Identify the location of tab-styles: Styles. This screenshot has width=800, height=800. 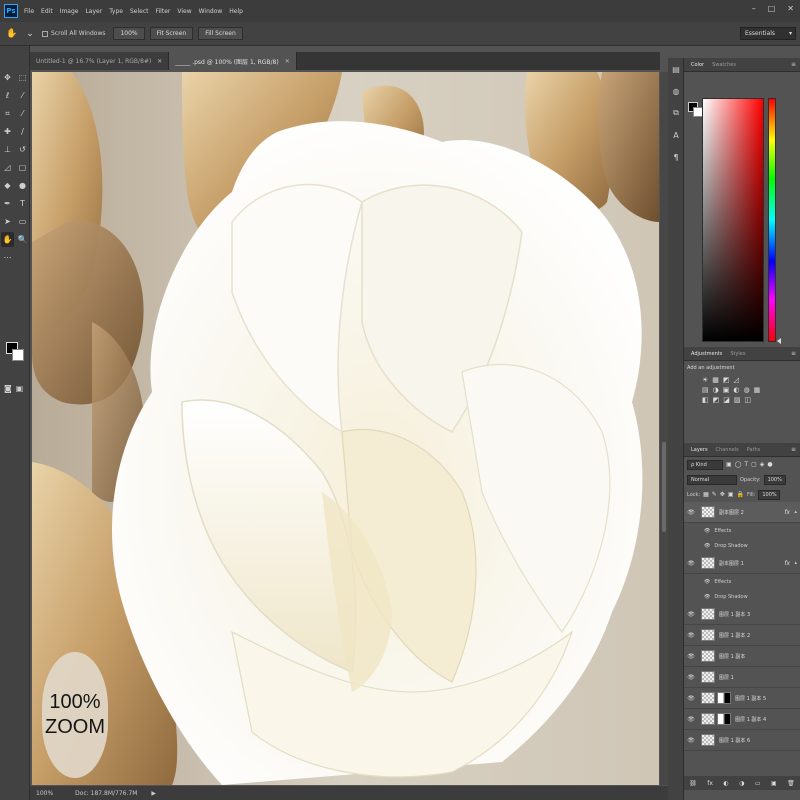
(737, 354).